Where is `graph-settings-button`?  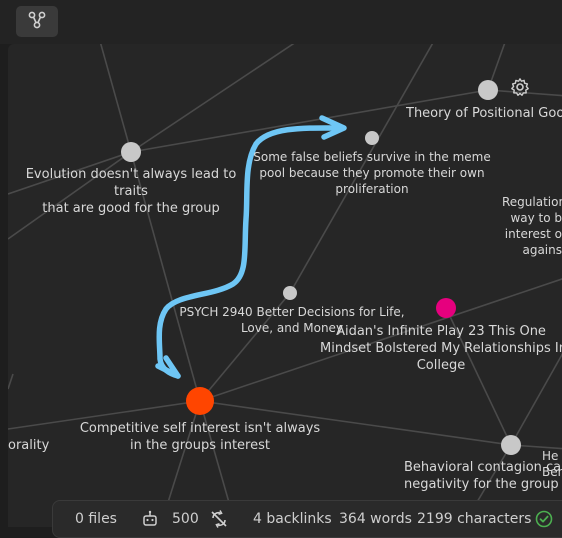
graph-settings-button is located at coordinates (520, 89).